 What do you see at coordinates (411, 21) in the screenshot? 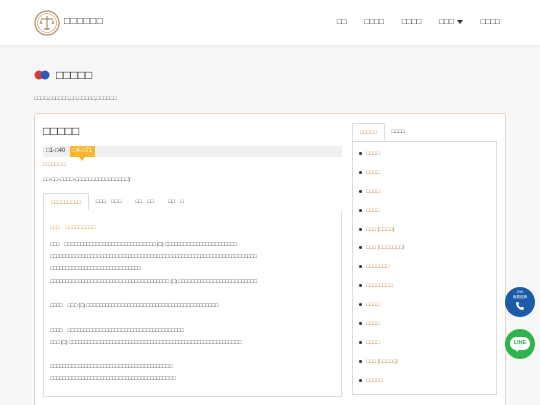
I see `nav-item-3: □□□□` at bounding box center [411, 21].